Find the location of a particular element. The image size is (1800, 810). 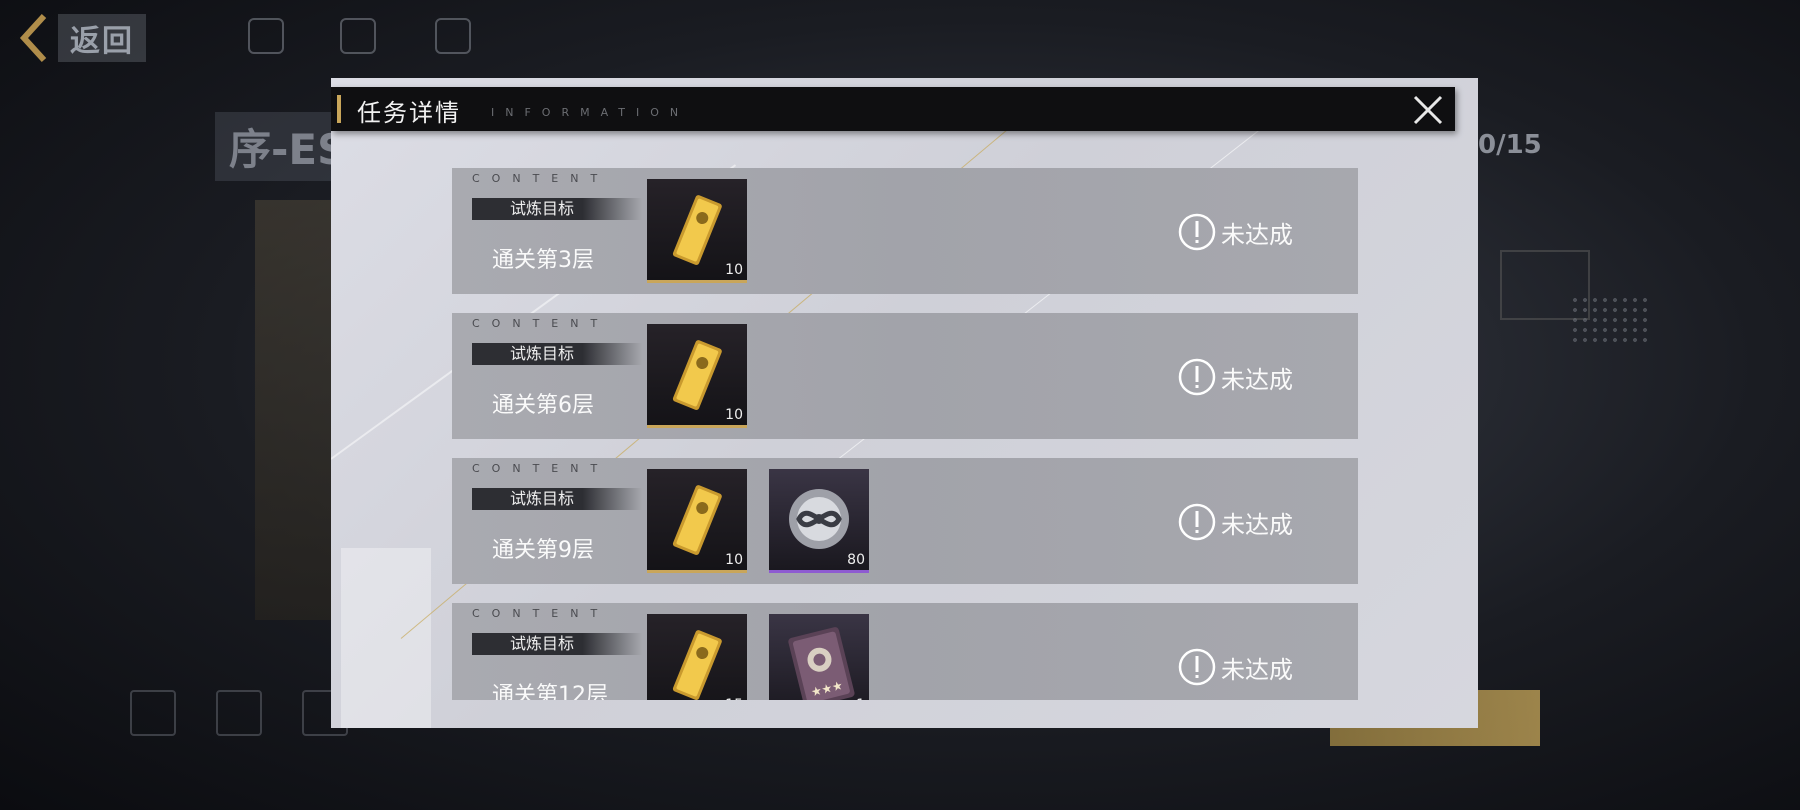

home-icon is located at coordinates (266, 36).